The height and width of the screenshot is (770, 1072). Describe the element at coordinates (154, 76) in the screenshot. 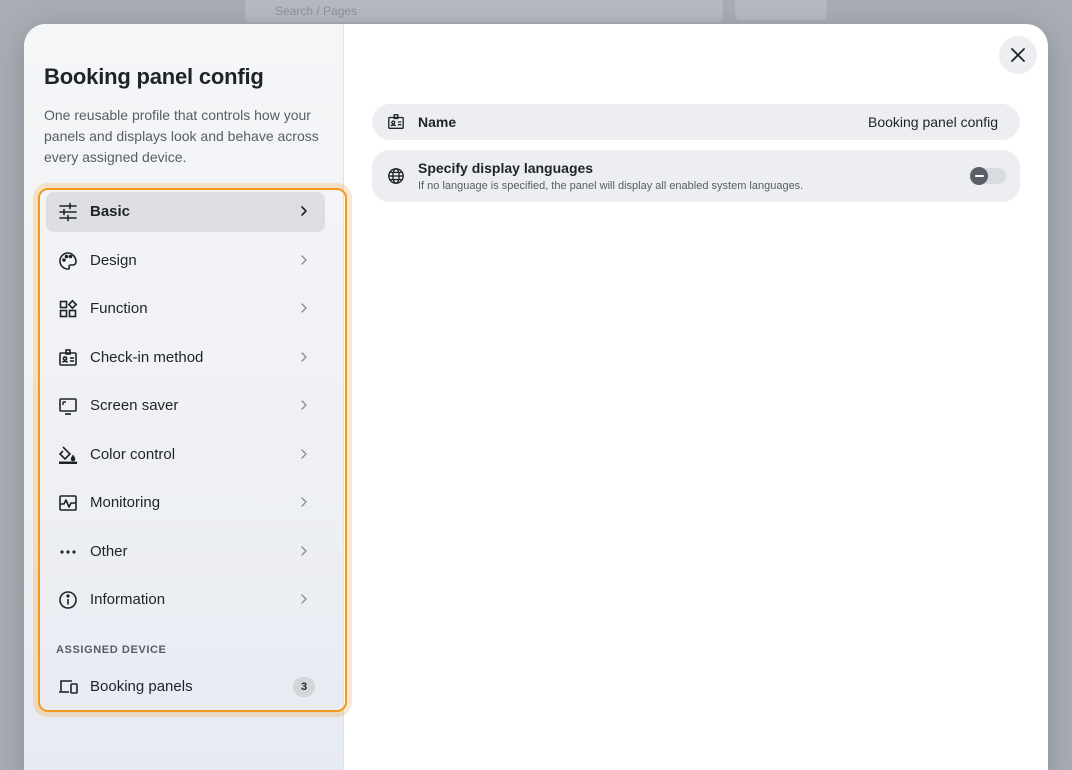

I see `page-title: Booking panel config` at that location.